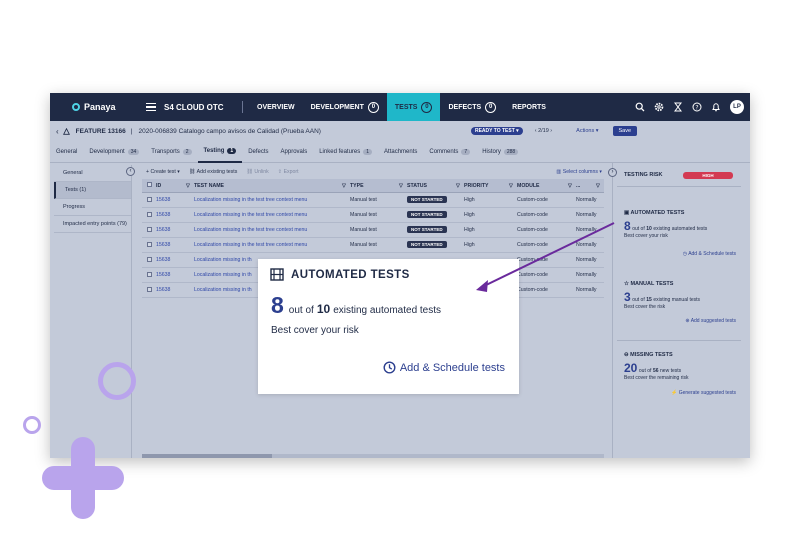  I want to click on side-item-tests: Tests (1), so click(92, 190).